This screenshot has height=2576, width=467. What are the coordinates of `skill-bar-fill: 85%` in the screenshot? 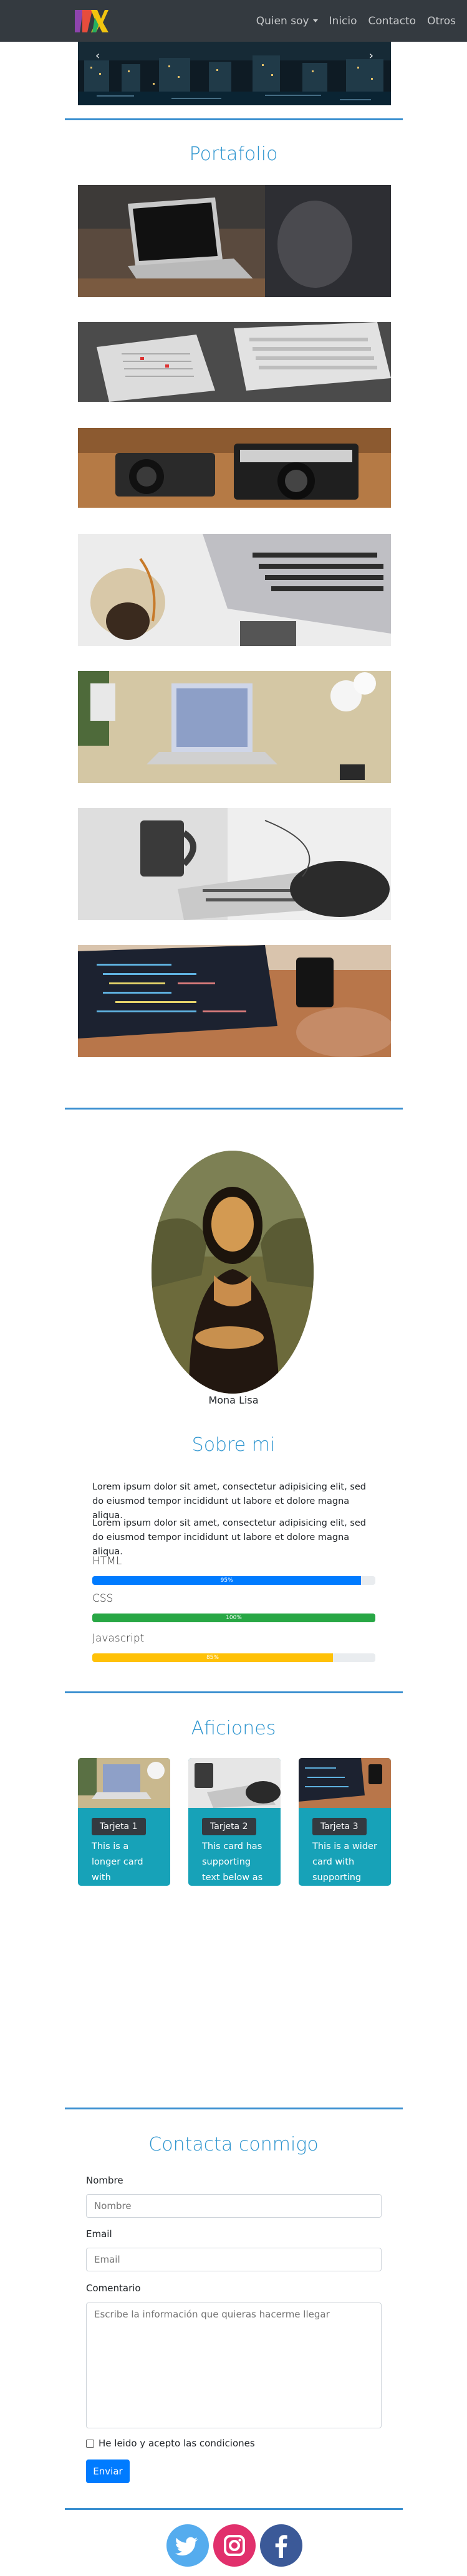 It's located at (212, 1657).